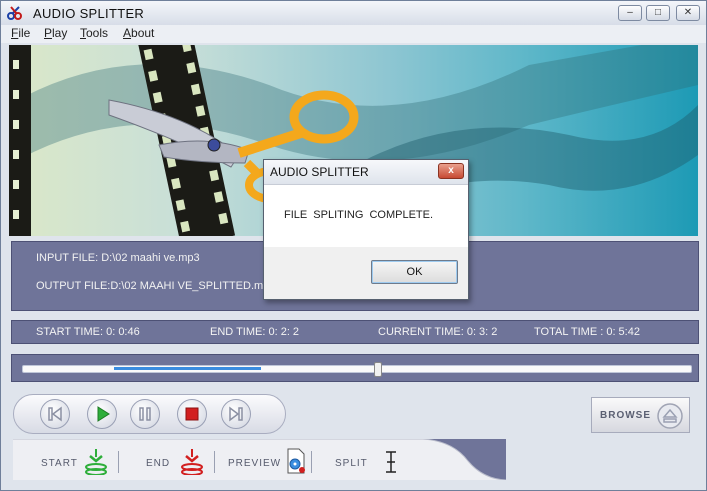  I want to click on dialog-title-bar: AUDIO SPLITTER x, so click(366, 172).